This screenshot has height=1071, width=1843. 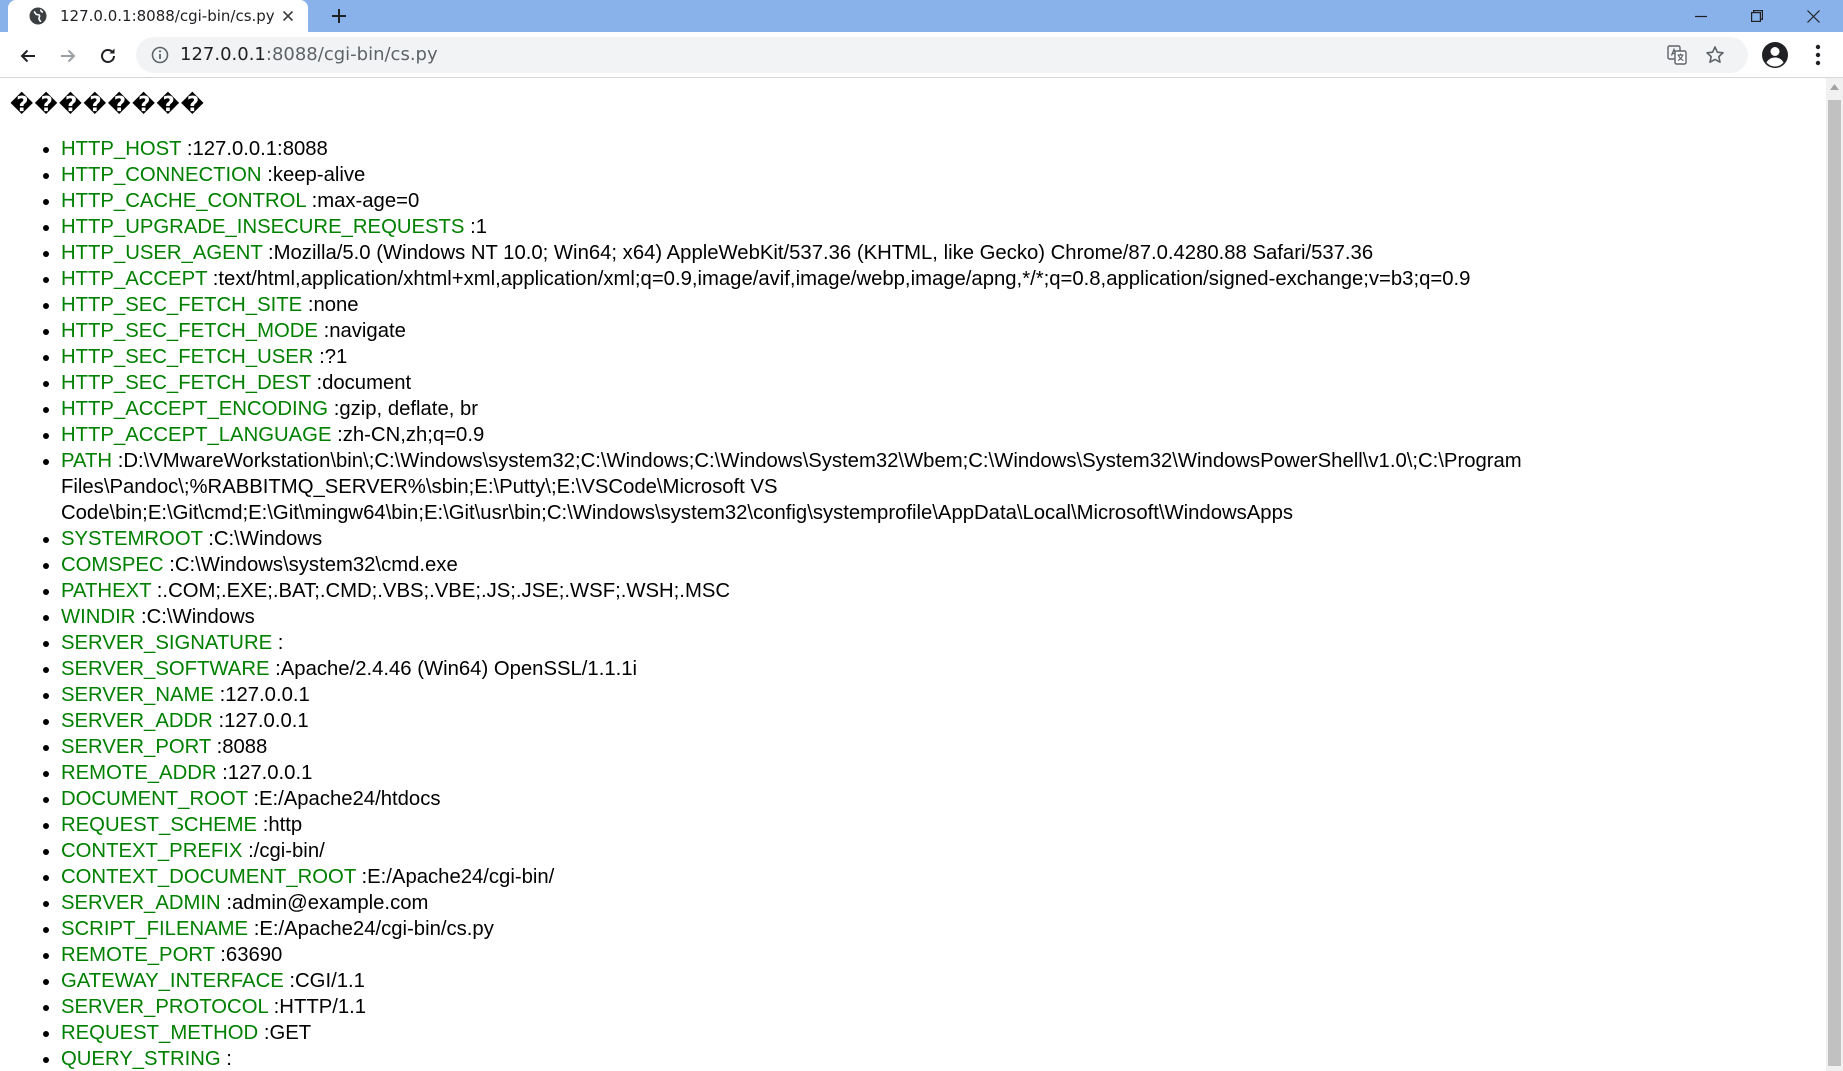 What do you see at coordinates (189, 331) in the screenshot?
I see `env-variable-key: HTTP_SEC_FETCH_MODE` at bounding box center [189, 331].